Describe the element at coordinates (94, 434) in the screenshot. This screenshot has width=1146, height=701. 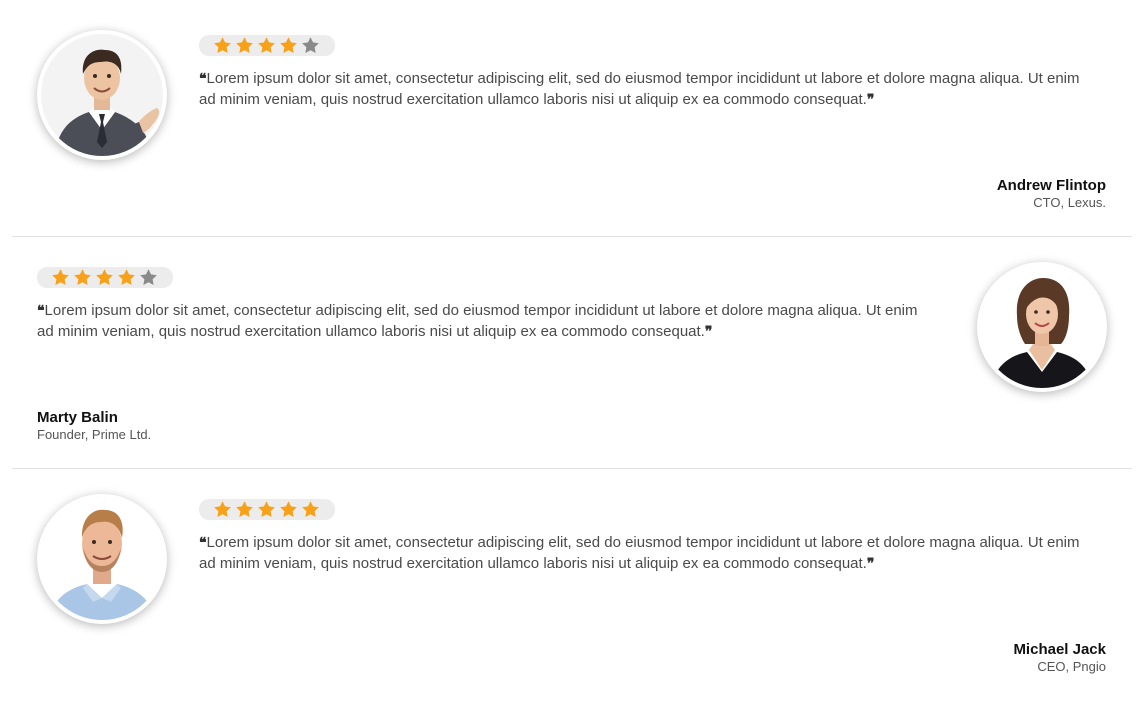
I see `author-role: Founder, Prime Ltd.` at that location.